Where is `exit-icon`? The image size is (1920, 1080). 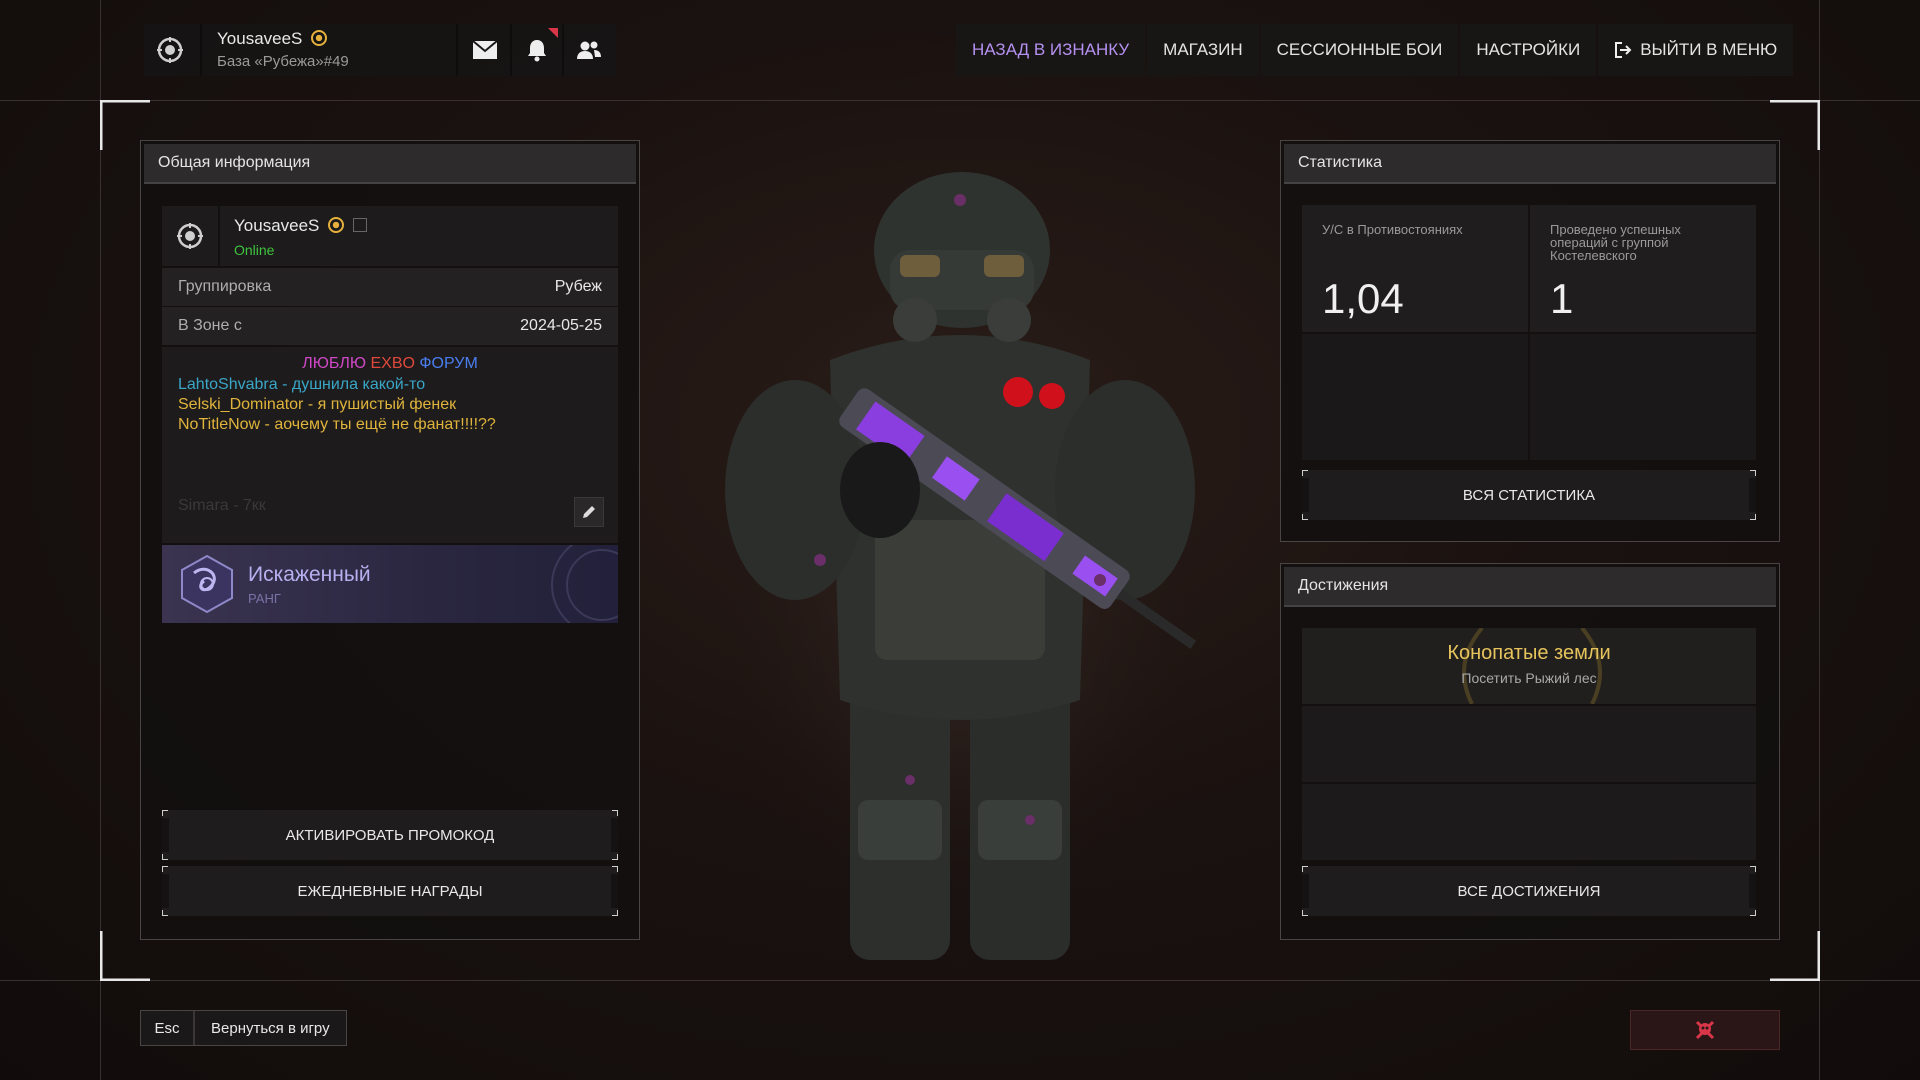
exit-icon is located at coordinates (1623, 50).